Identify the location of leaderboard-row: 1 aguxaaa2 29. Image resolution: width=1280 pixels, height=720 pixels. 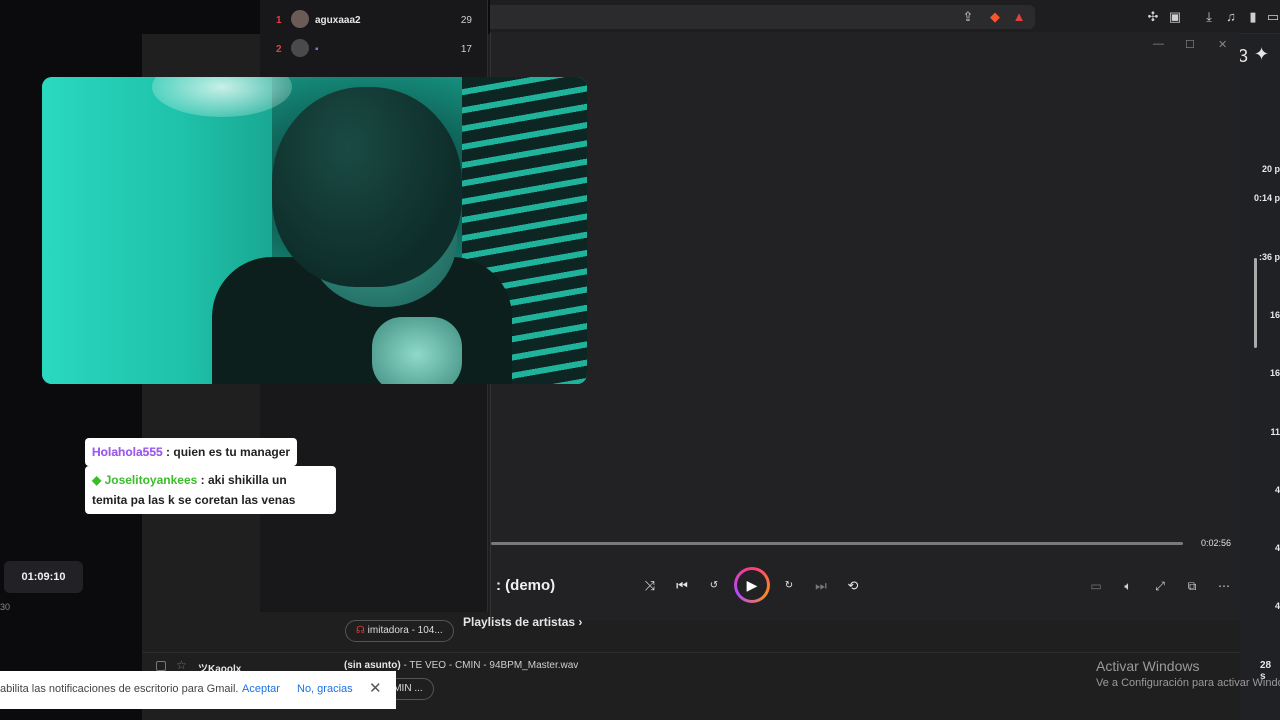
(374, 21).